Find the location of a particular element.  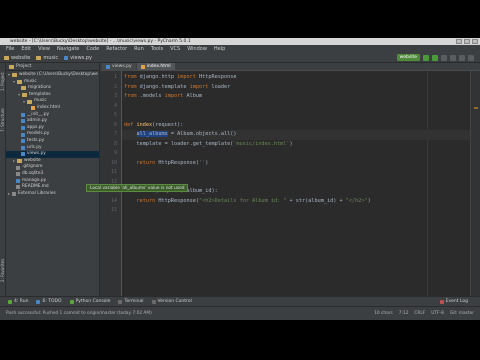

tree-item-admin-py: admin.py is located at coordinates (52, 121).